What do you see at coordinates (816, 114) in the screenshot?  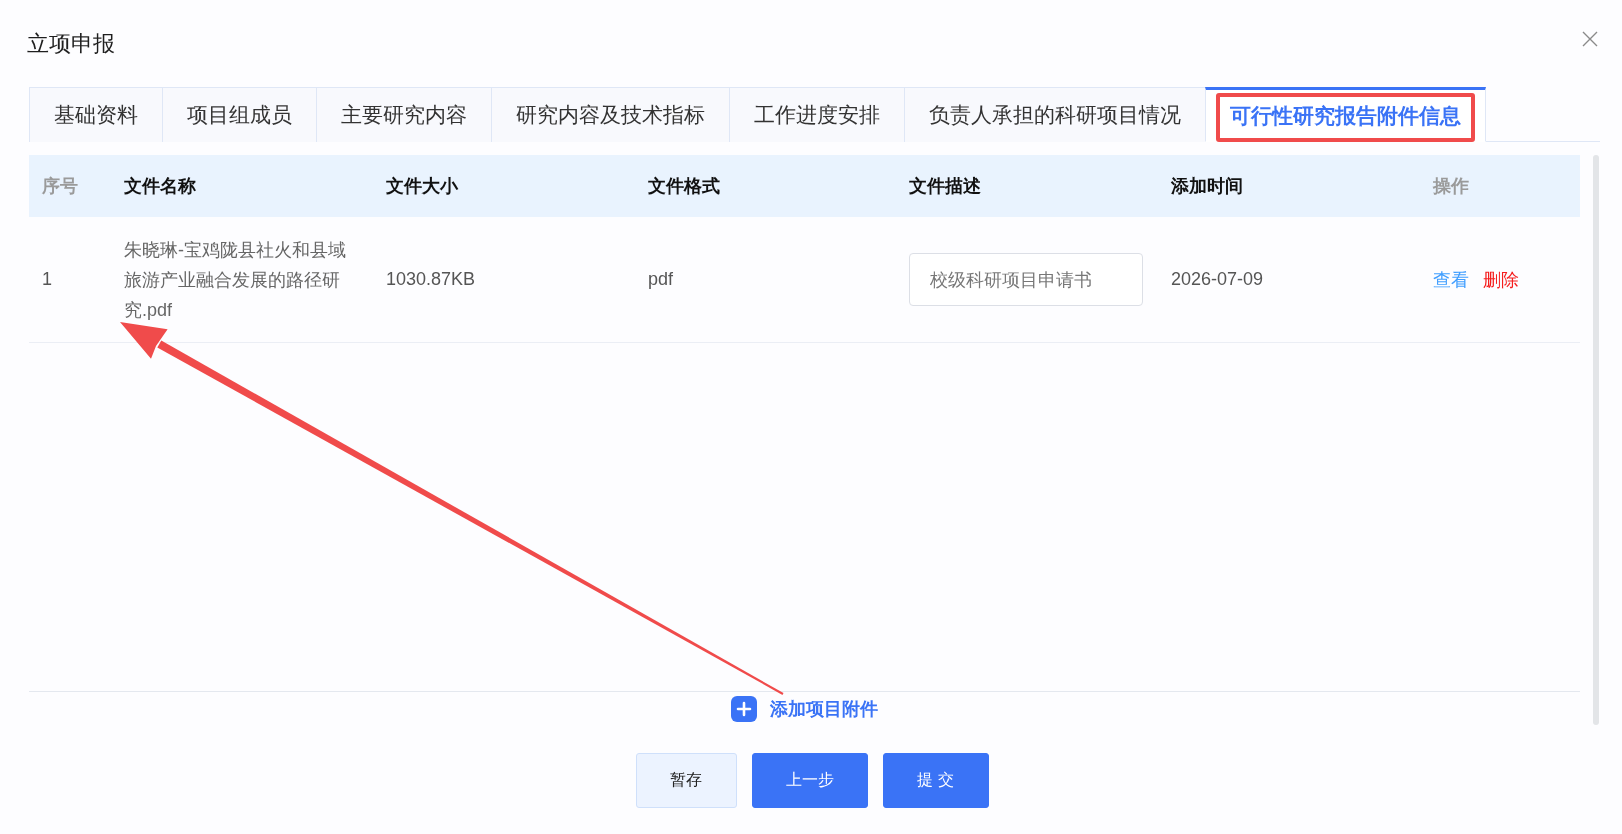 I see `tab: 工作进度安排` at bounding box center [816, 114].